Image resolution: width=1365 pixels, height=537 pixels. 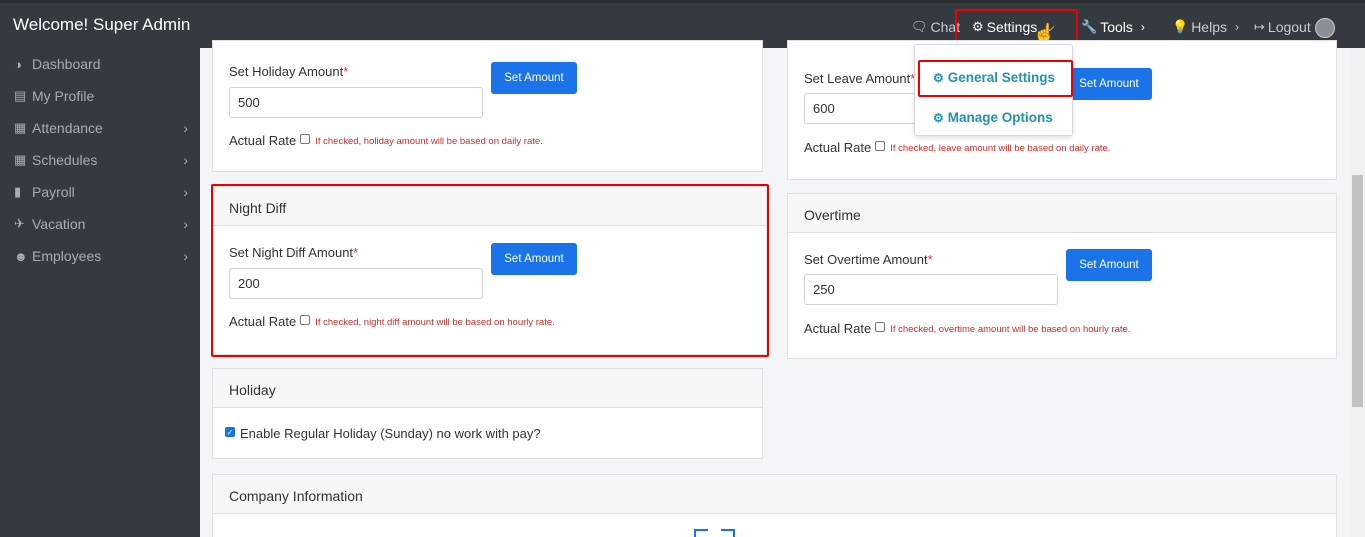 I want to click on company-information-card: Company Information, so click(x=774, y=505).